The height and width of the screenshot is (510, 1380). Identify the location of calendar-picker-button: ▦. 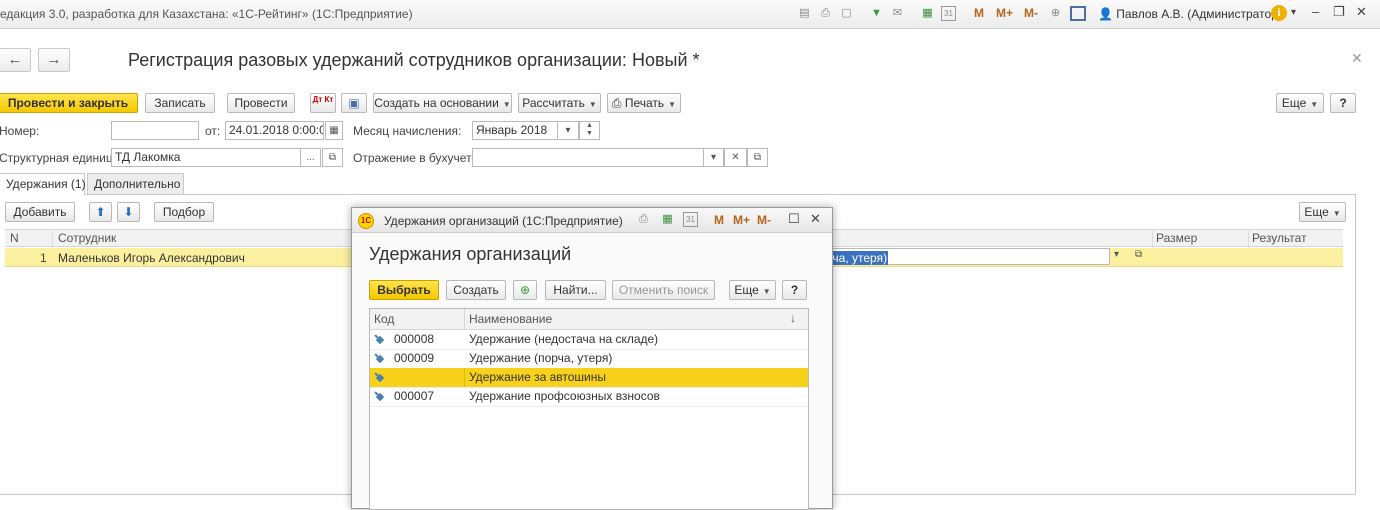
(334, 130).